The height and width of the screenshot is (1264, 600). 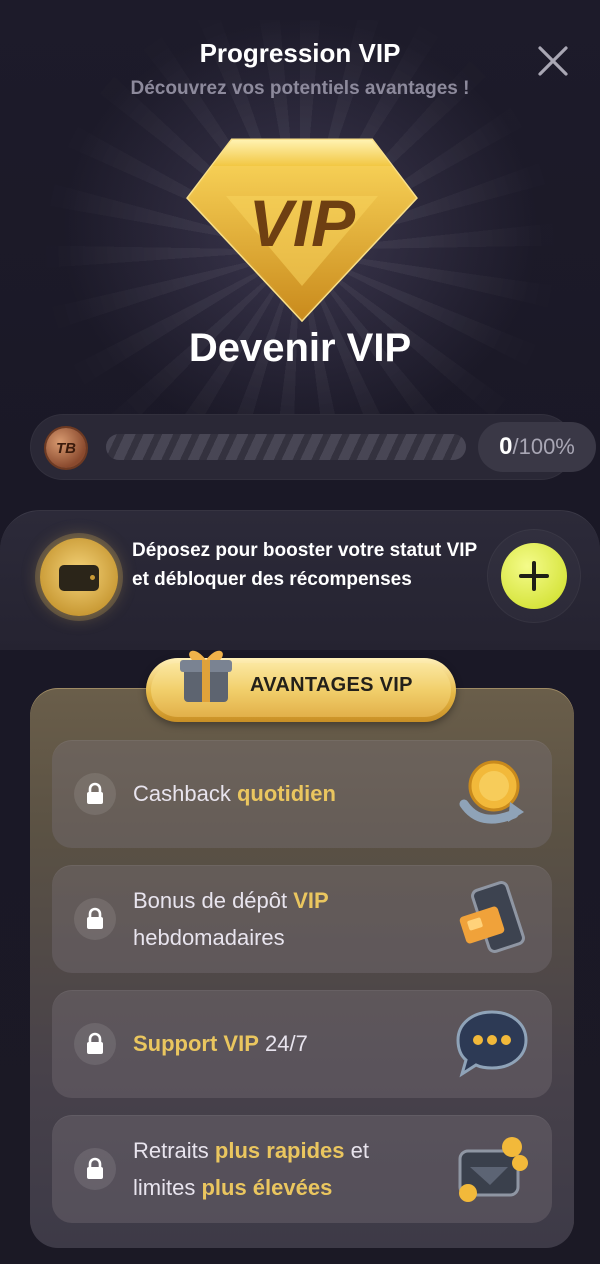 What do you see at coordinates (213, 900) in the screenshot?
I see `benefit-text-part: Bonus de dépôt` at bounding box center [213, 900].